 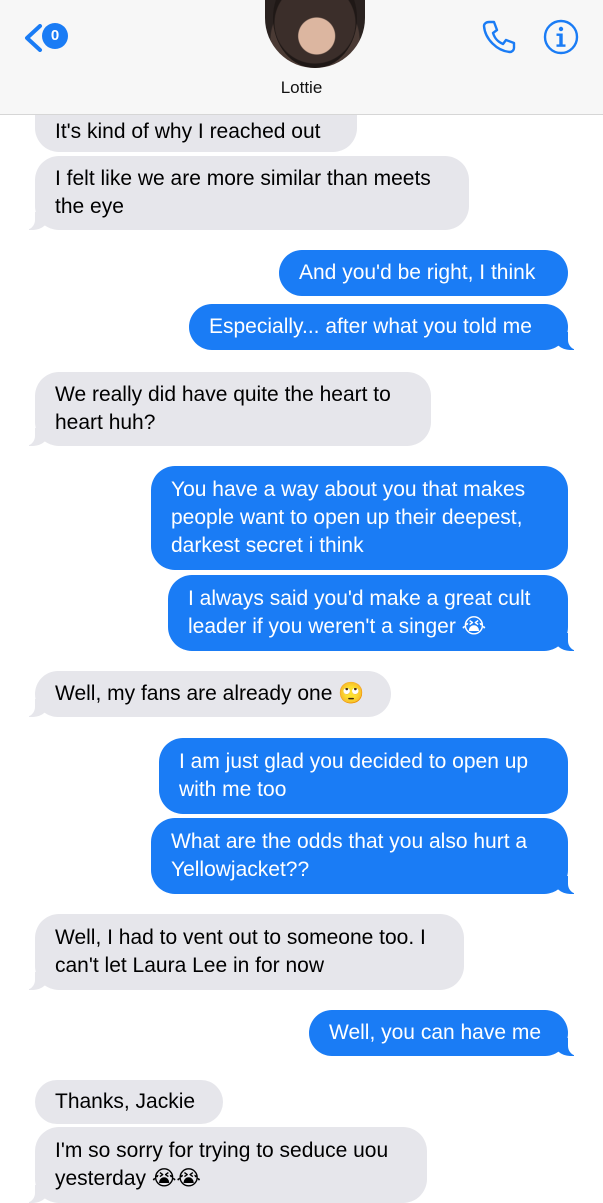 I want to click on conversation-header: 0 Lottie, so click(x=301, y=57).